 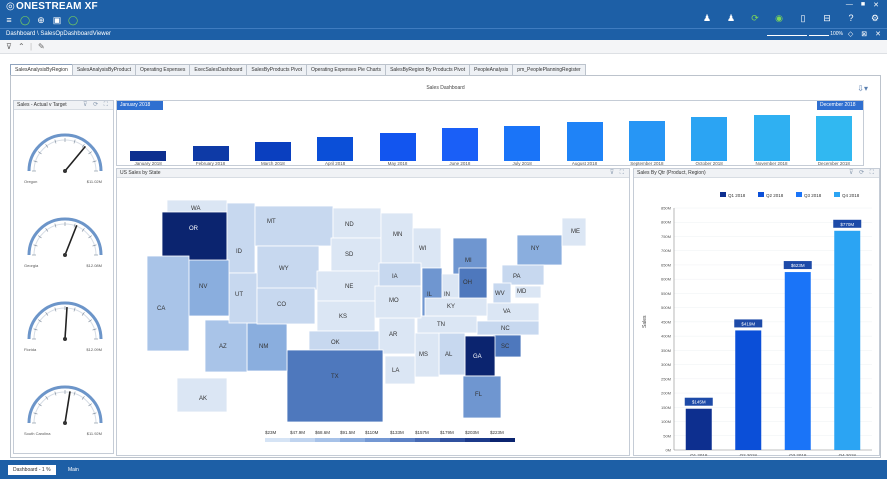 What do you see at coordinates (9, 46) in the screenshot?
I see `filter-icon: ⊽` at bounding box center [9, 46].